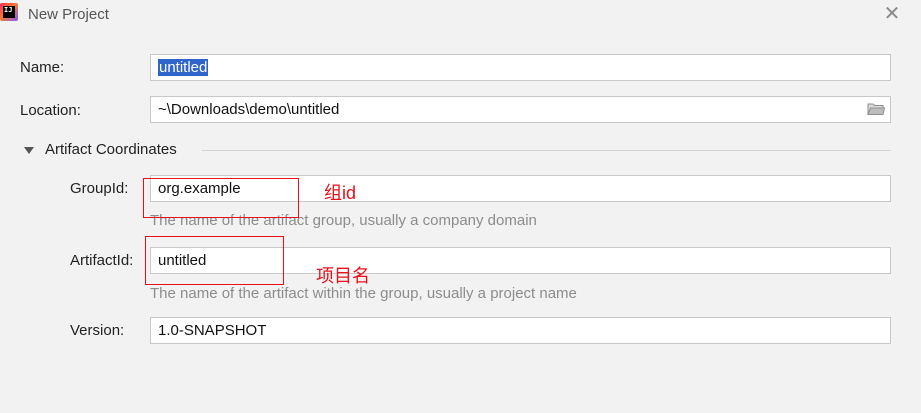 This screenshot has height=413, width=921. I want to click on app-icon-text: IJ, so click(9, 12).